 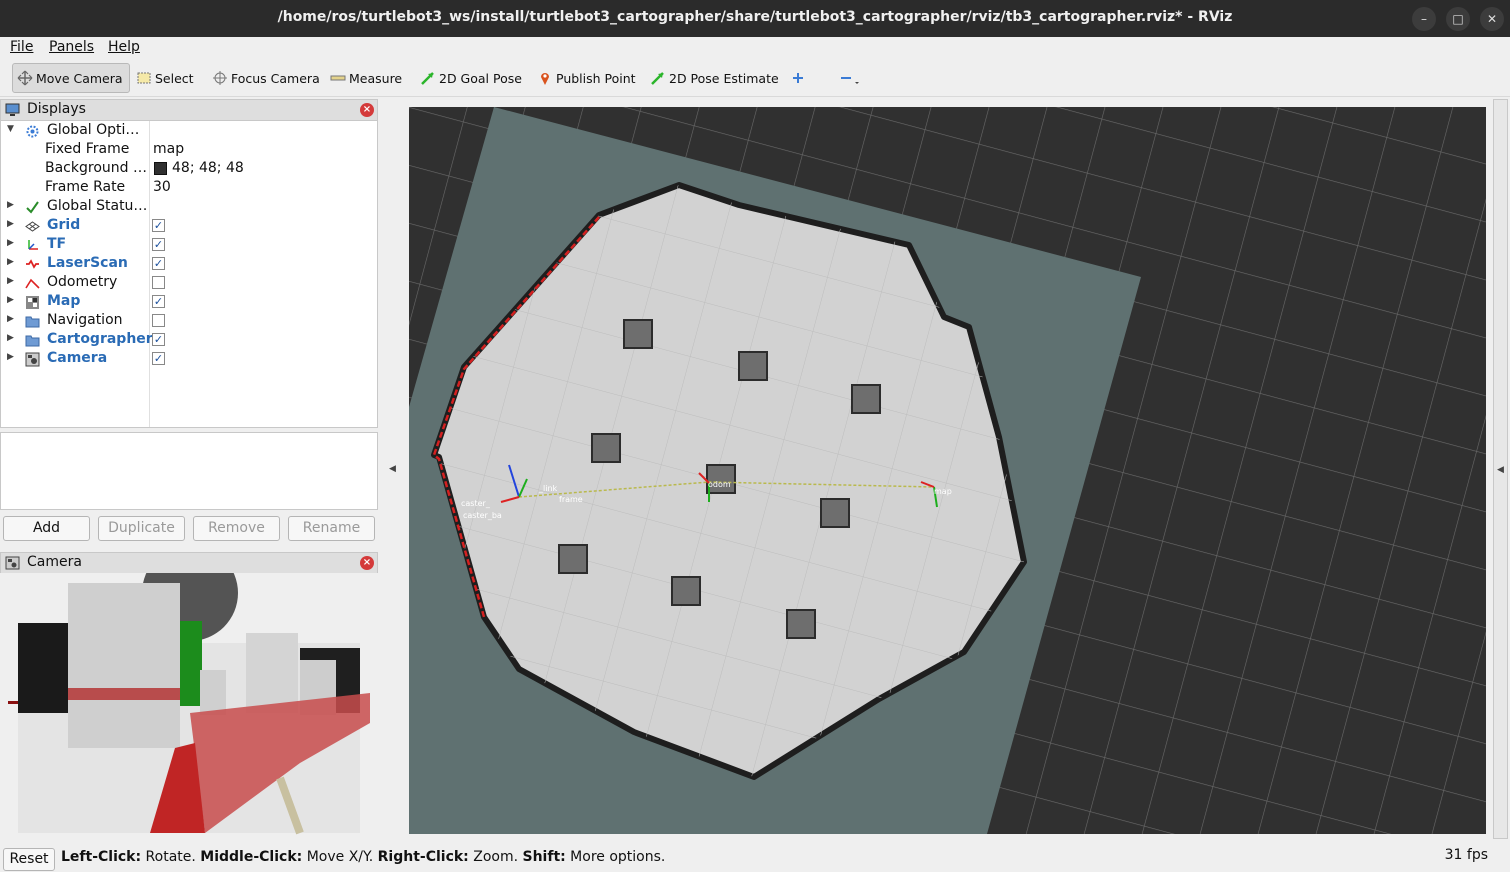 I want to click on tree-row-map: ▶ Map ✓, so click(x=189, y=302).